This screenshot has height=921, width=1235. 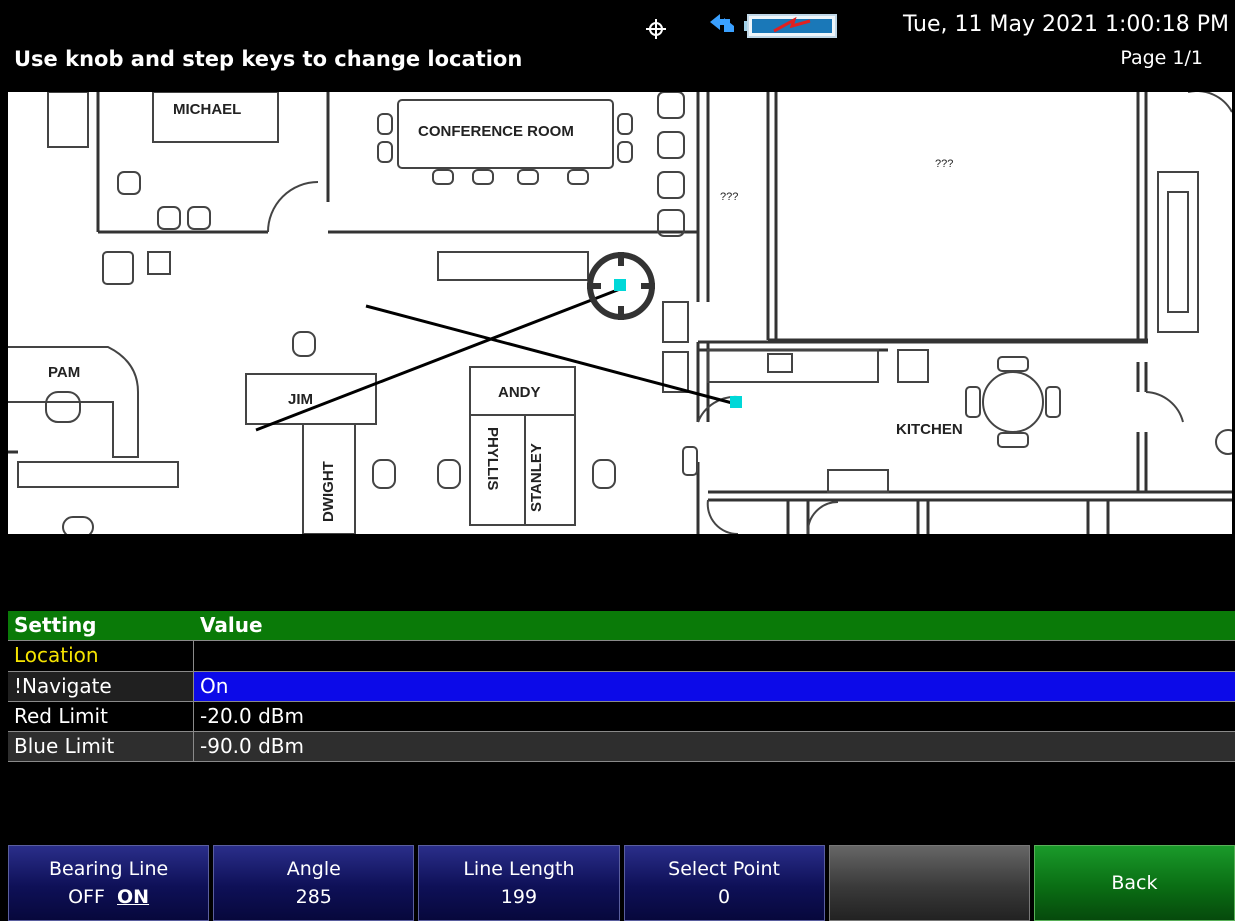 What do you see at coordinates (929, 429) in the screenshot?
I see `svg-text: KITCHEN` at bounding box center [929, 429].